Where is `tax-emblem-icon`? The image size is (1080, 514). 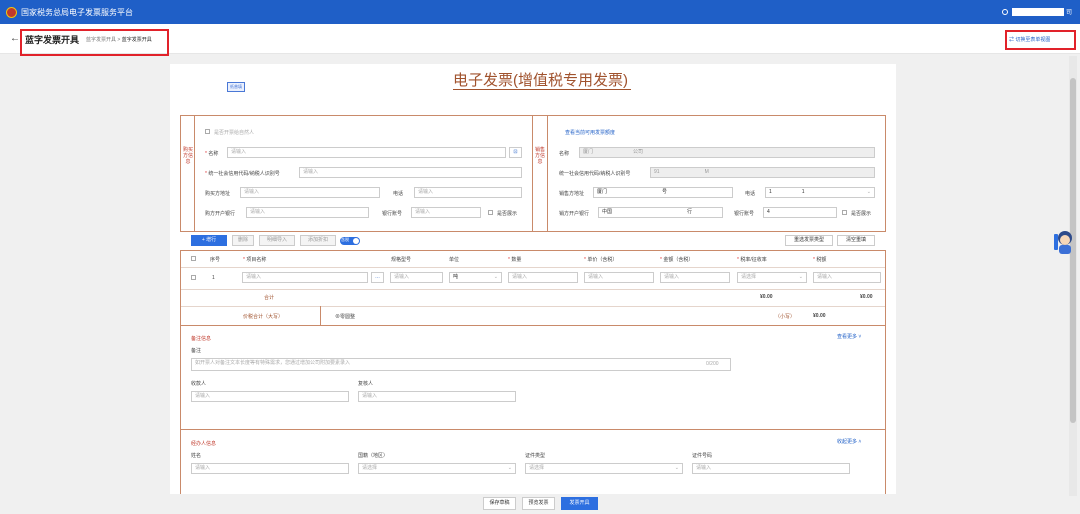
tax-emblem-icon is located at coordinates (11, 12).